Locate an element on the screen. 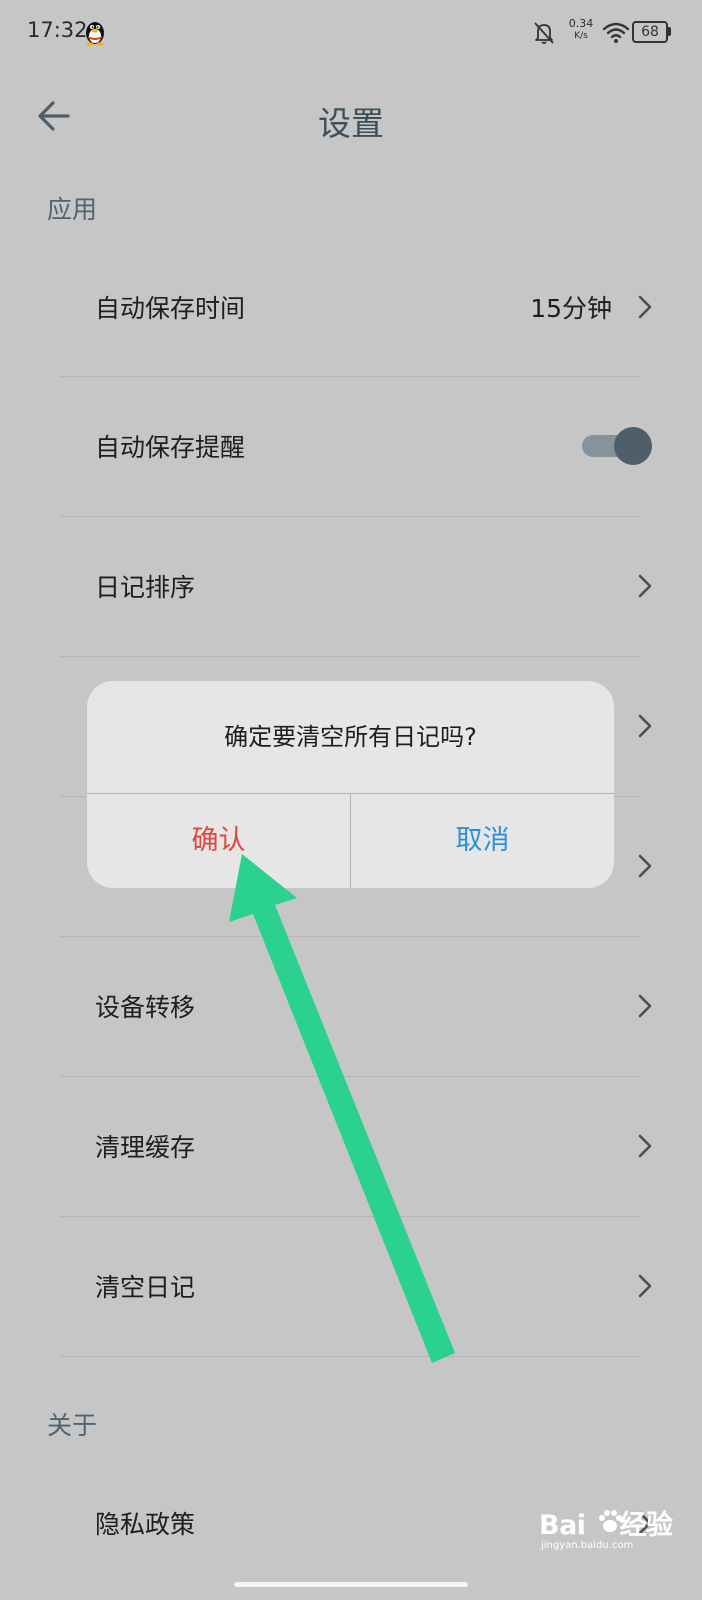  setting-row-clear-diary: 清空日记 is located at coordinates (351, 1286).